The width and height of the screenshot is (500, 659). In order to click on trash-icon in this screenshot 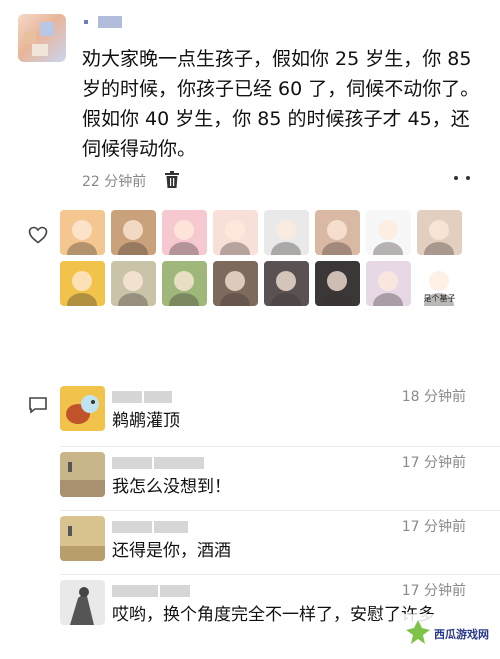, I will do `click(172, 180)`.